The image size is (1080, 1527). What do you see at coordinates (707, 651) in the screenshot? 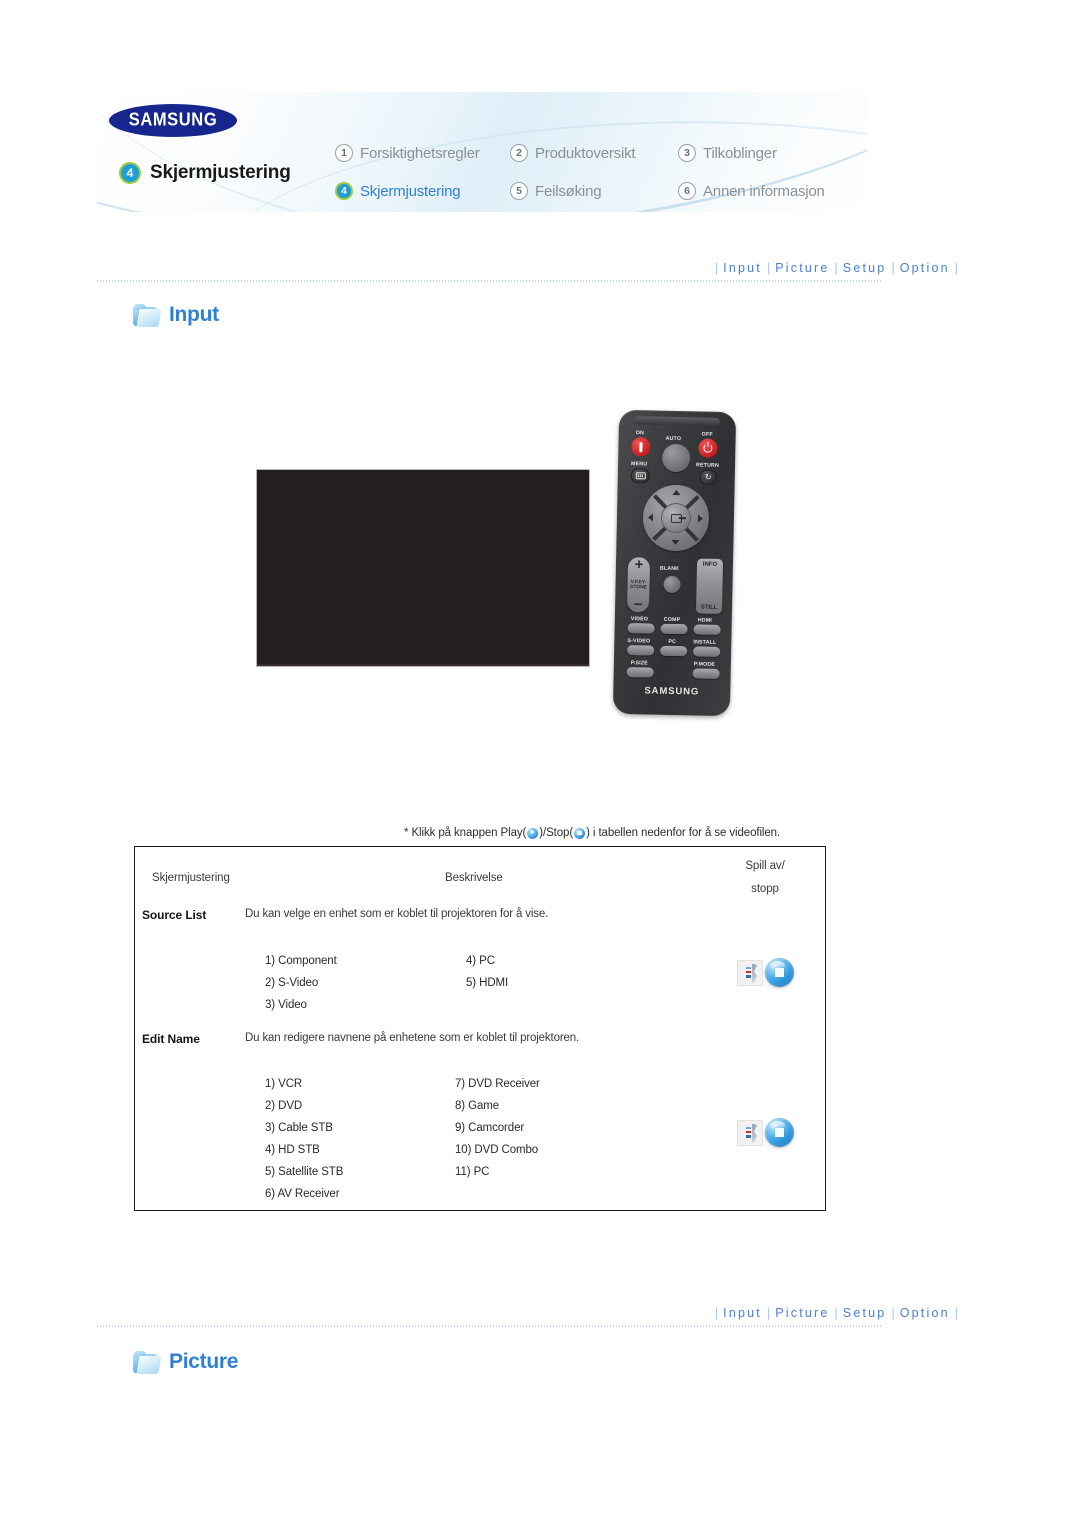
I see `remote-install-button` at bounding box center [707, 651].